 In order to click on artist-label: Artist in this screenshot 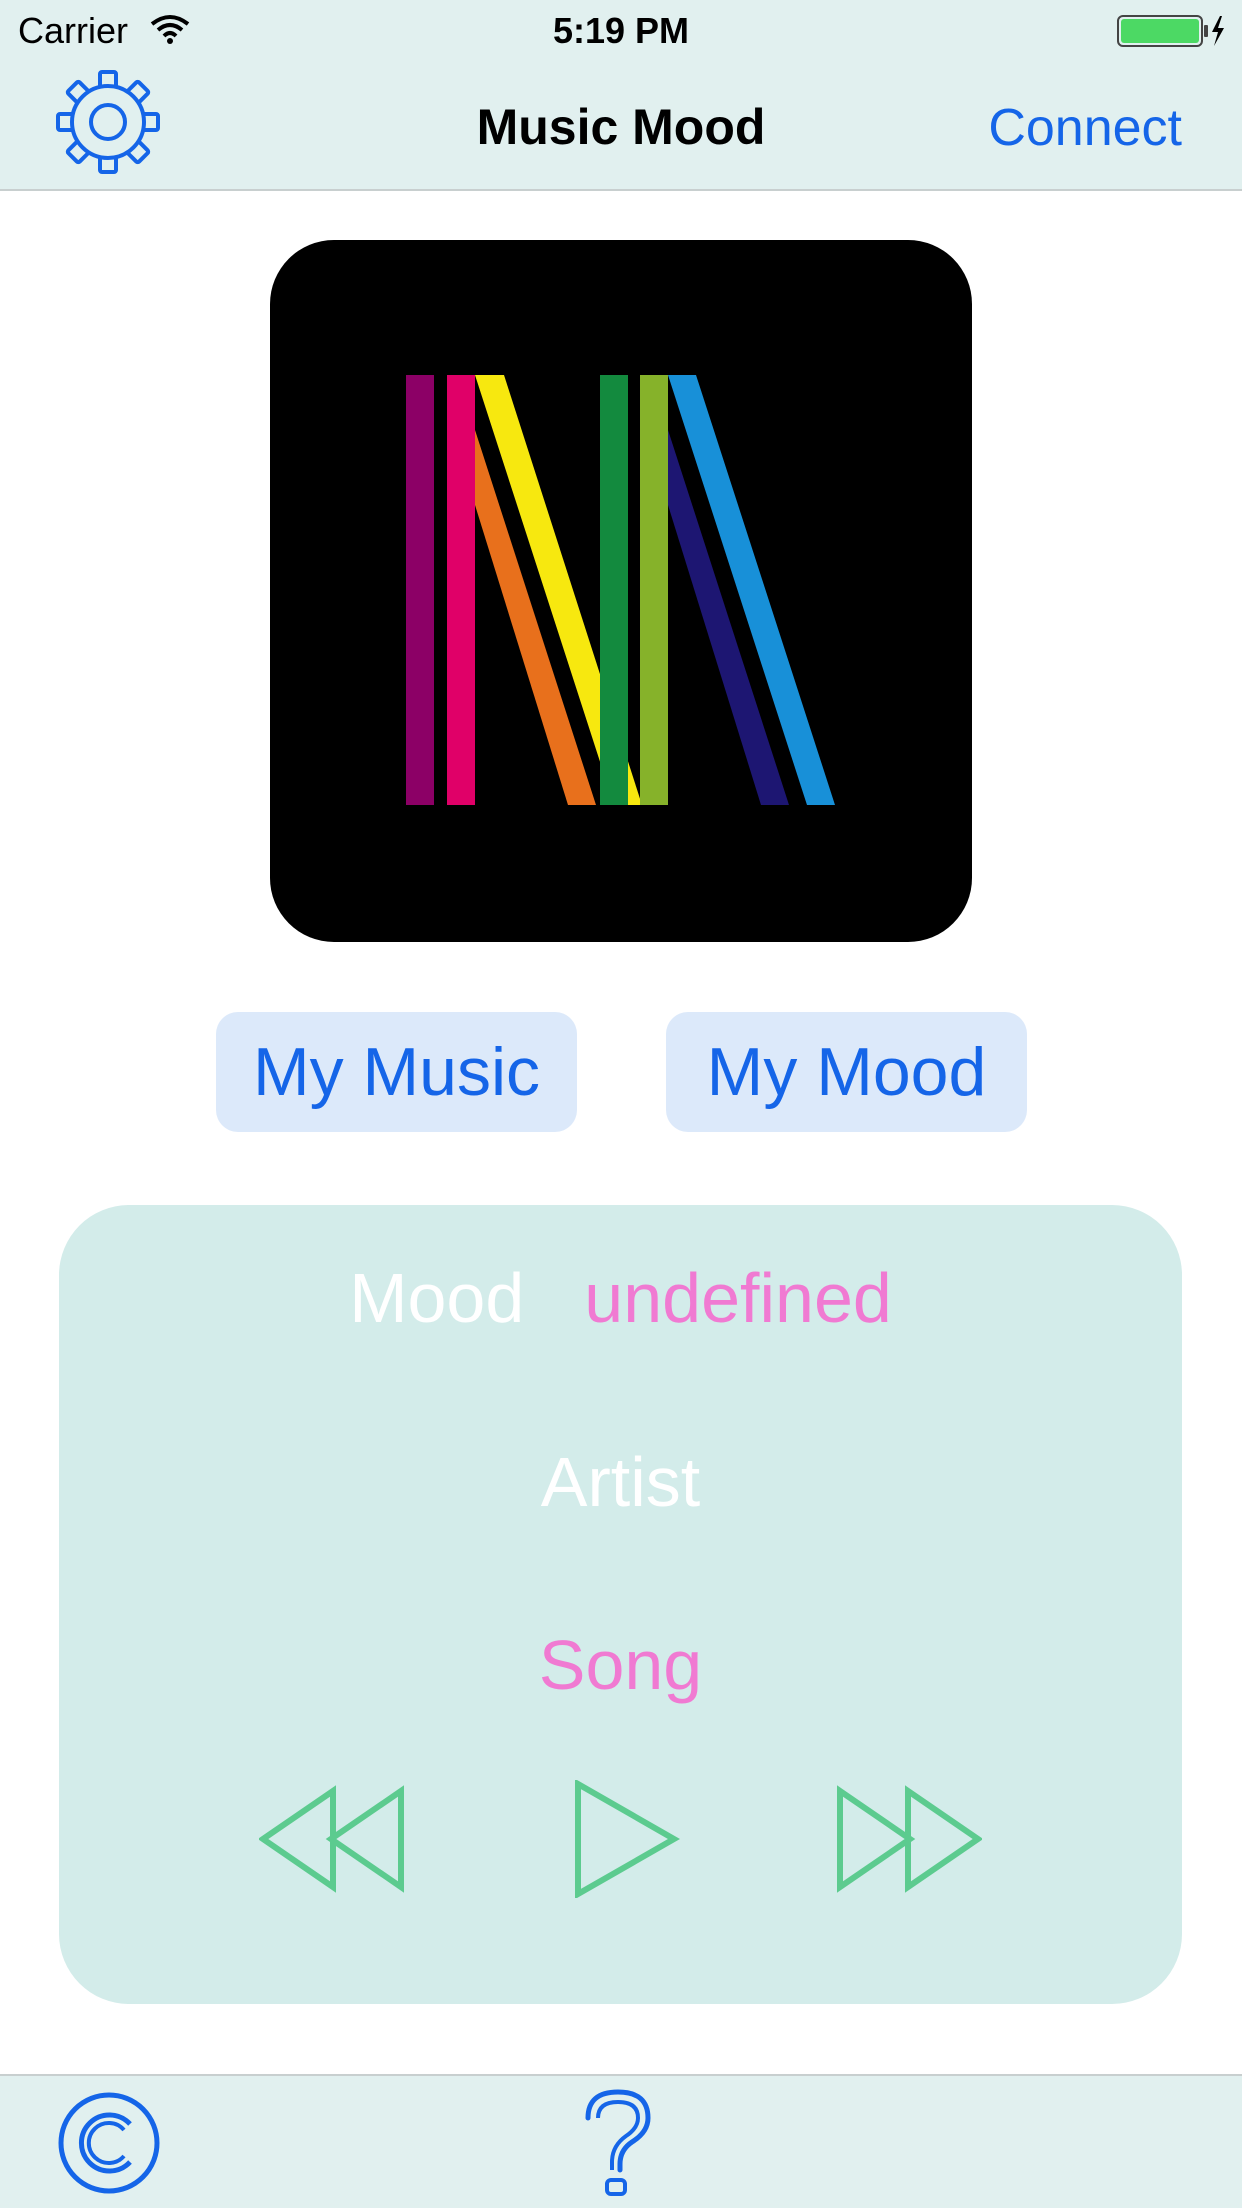, I will do `click(620, 1482)`.